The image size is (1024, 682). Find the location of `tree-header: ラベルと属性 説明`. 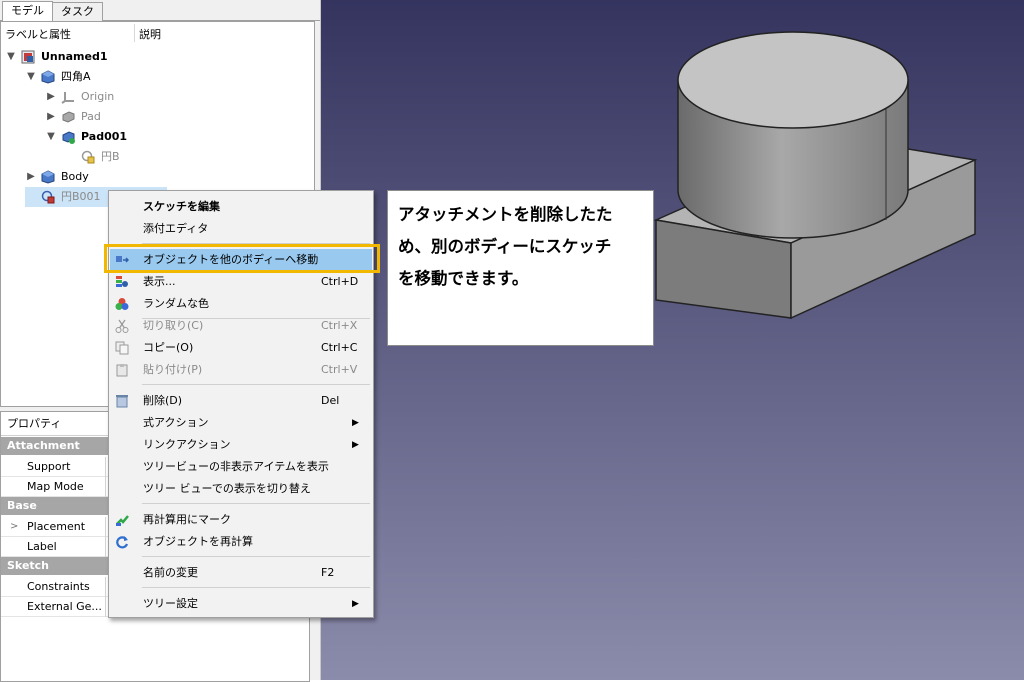

tree-header: ラベルと属性 説明 is located at coordinates (157, 33).